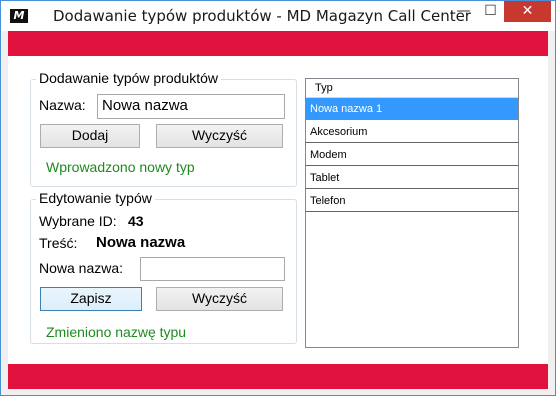  What do you see at coordinates (91, 299) in the screenshot?
I see `save-button: Zapisz` at bounding box center [91, 299].